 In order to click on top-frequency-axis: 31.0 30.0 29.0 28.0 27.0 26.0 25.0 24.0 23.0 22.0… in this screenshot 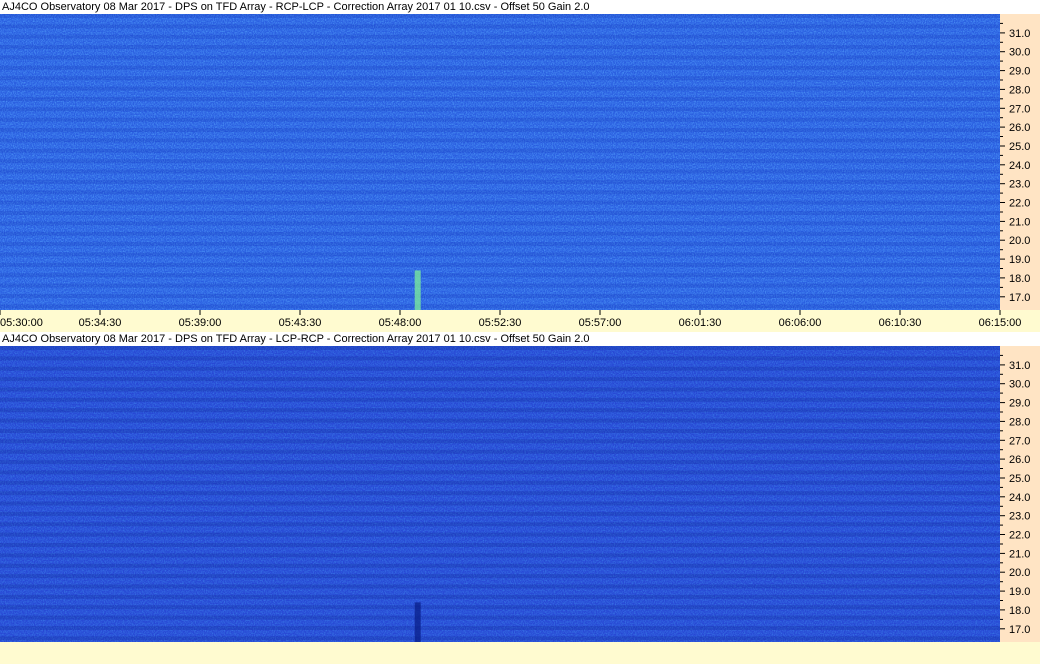, I will do `click(1020, 162)`.